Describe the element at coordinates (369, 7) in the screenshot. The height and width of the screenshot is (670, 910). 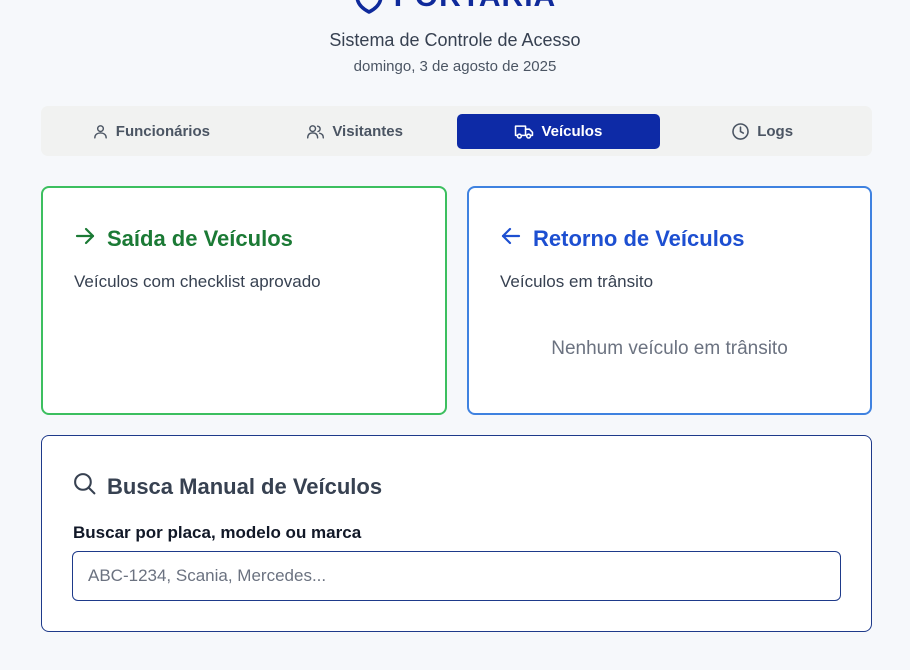
I see `shield-icon` at that location.